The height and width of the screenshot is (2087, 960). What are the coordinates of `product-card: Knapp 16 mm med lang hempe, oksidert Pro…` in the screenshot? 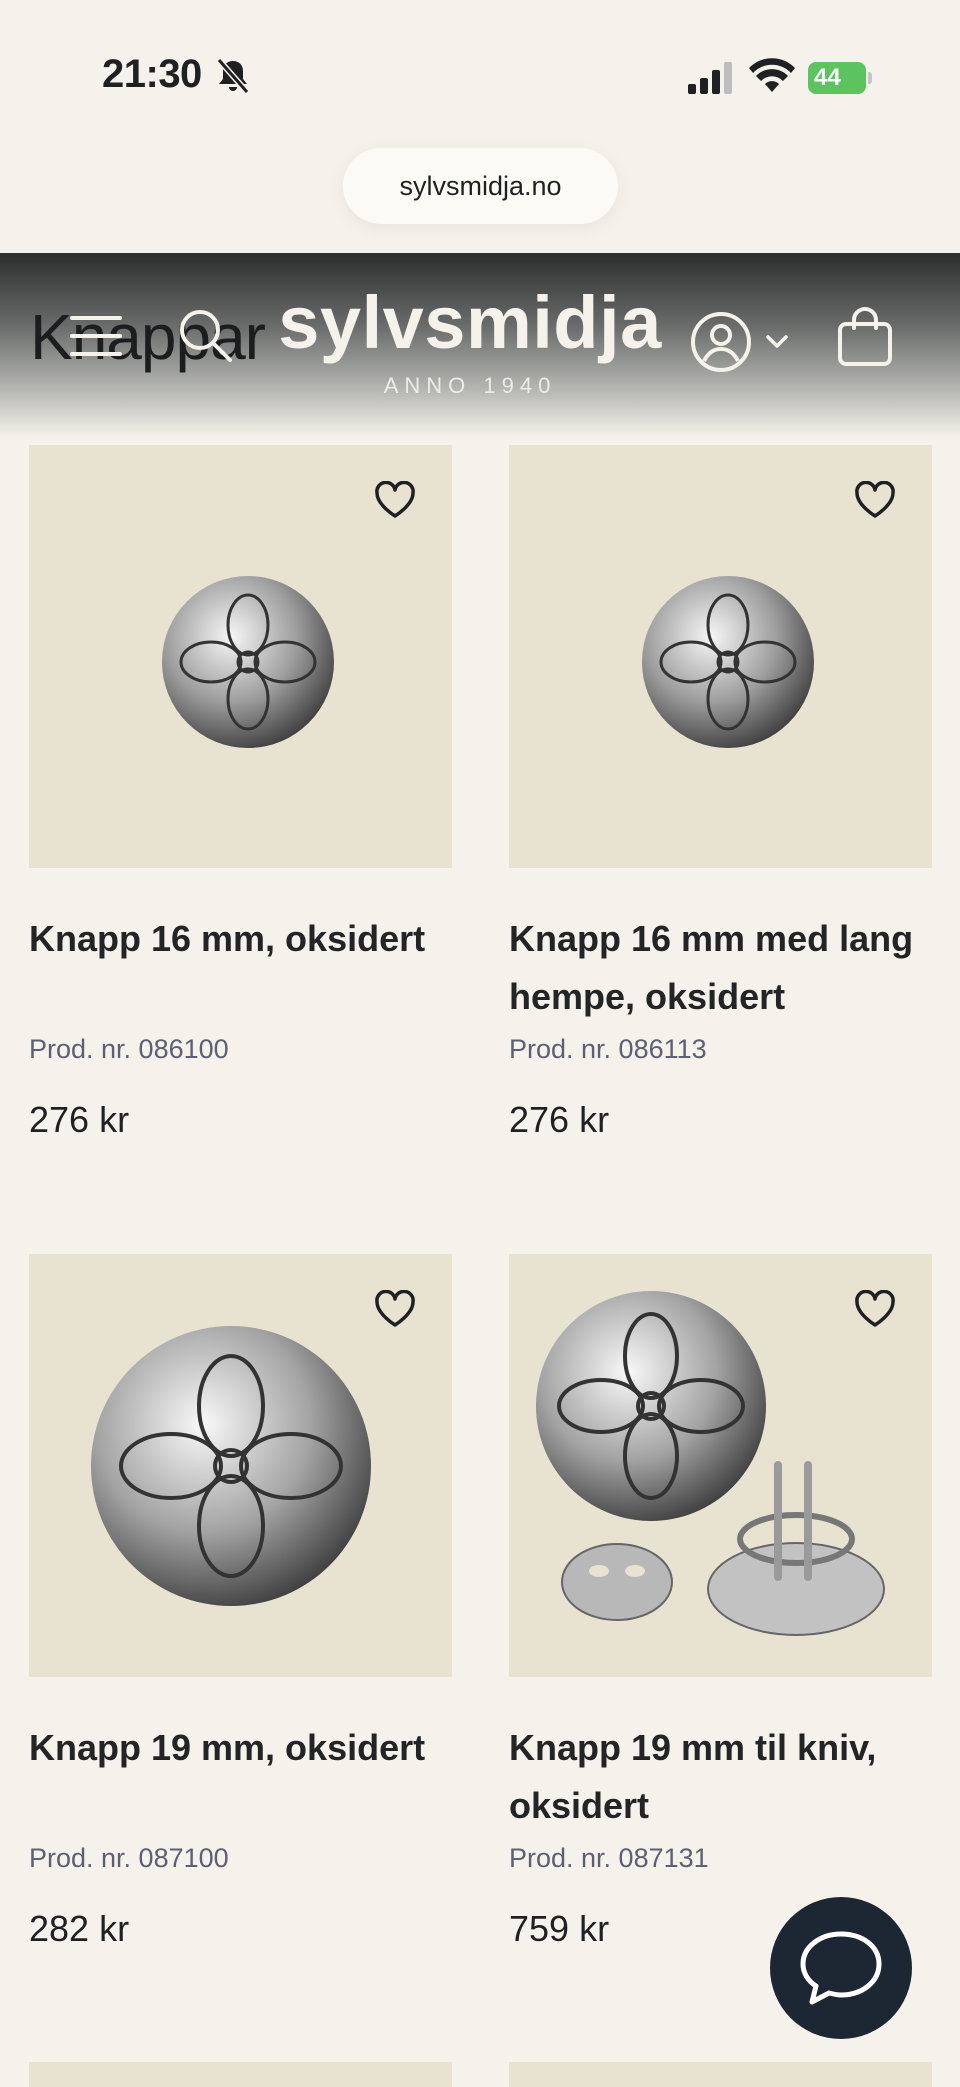 It's located at (720, 793).